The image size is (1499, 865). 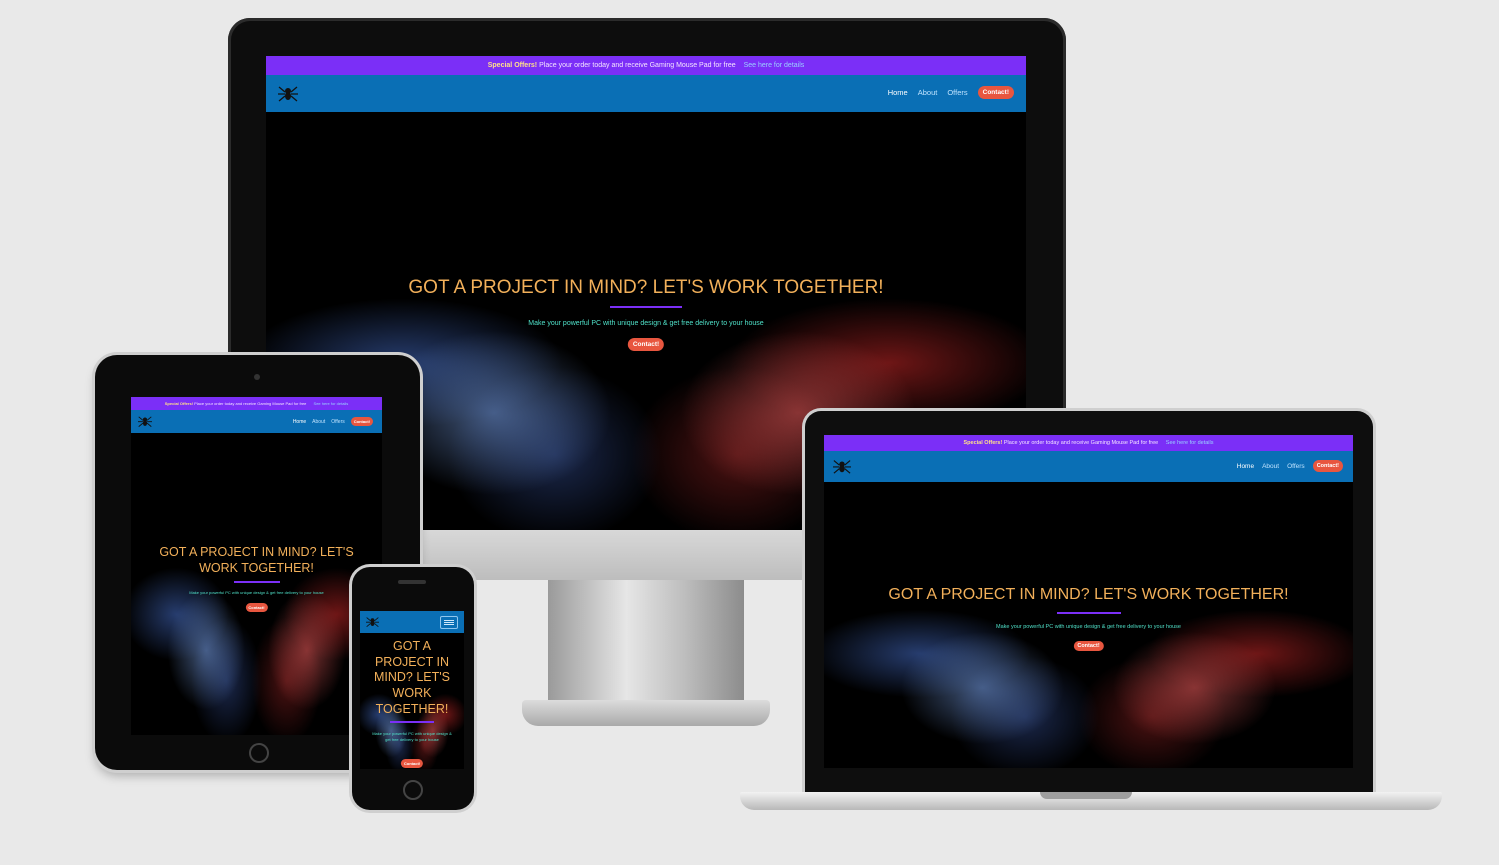 I want to click on phone-speaker, so click(x=412, y=582).